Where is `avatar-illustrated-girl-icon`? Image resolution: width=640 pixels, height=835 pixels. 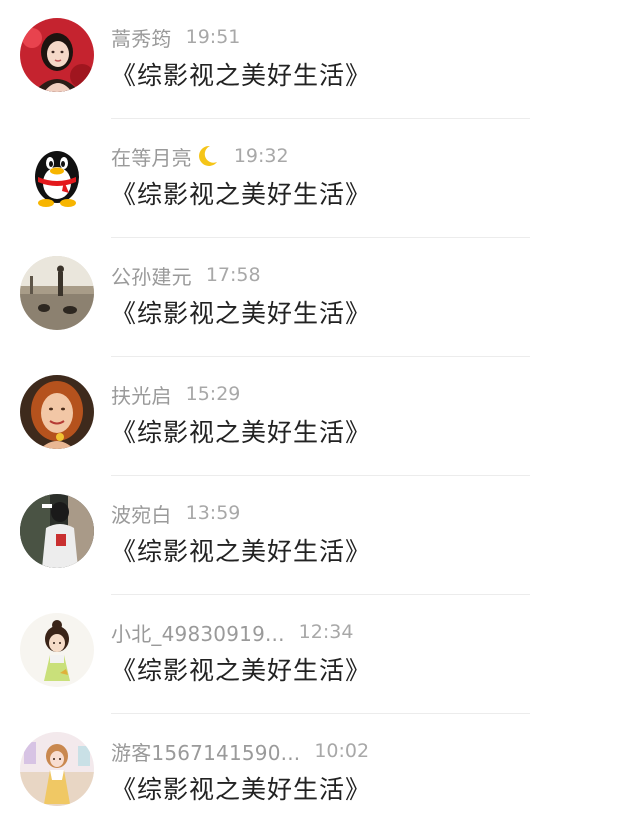
avatar-illustrated-girl-icon is located at coordinates (57, 769).